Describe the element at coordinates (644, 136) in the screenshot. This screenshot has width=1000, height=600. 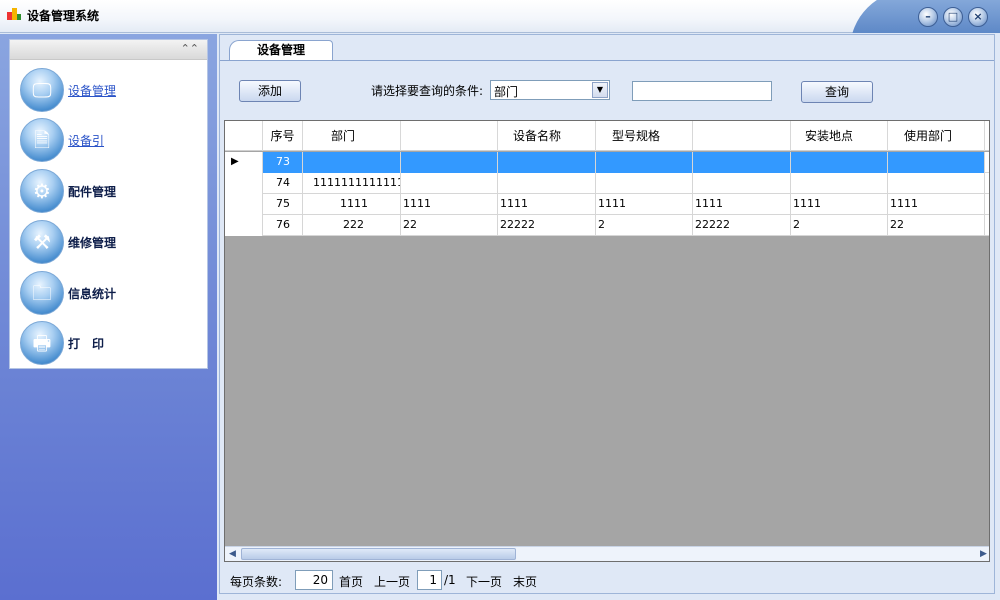
I see `column-header-model: 型号规格` at that location.